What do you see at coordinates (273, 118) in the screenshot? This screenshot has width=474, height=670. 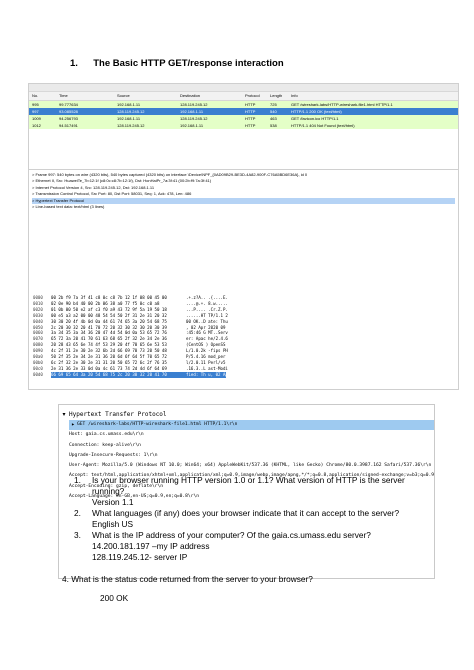 I see `packet-length: 463` at bounding box center [273, 118].